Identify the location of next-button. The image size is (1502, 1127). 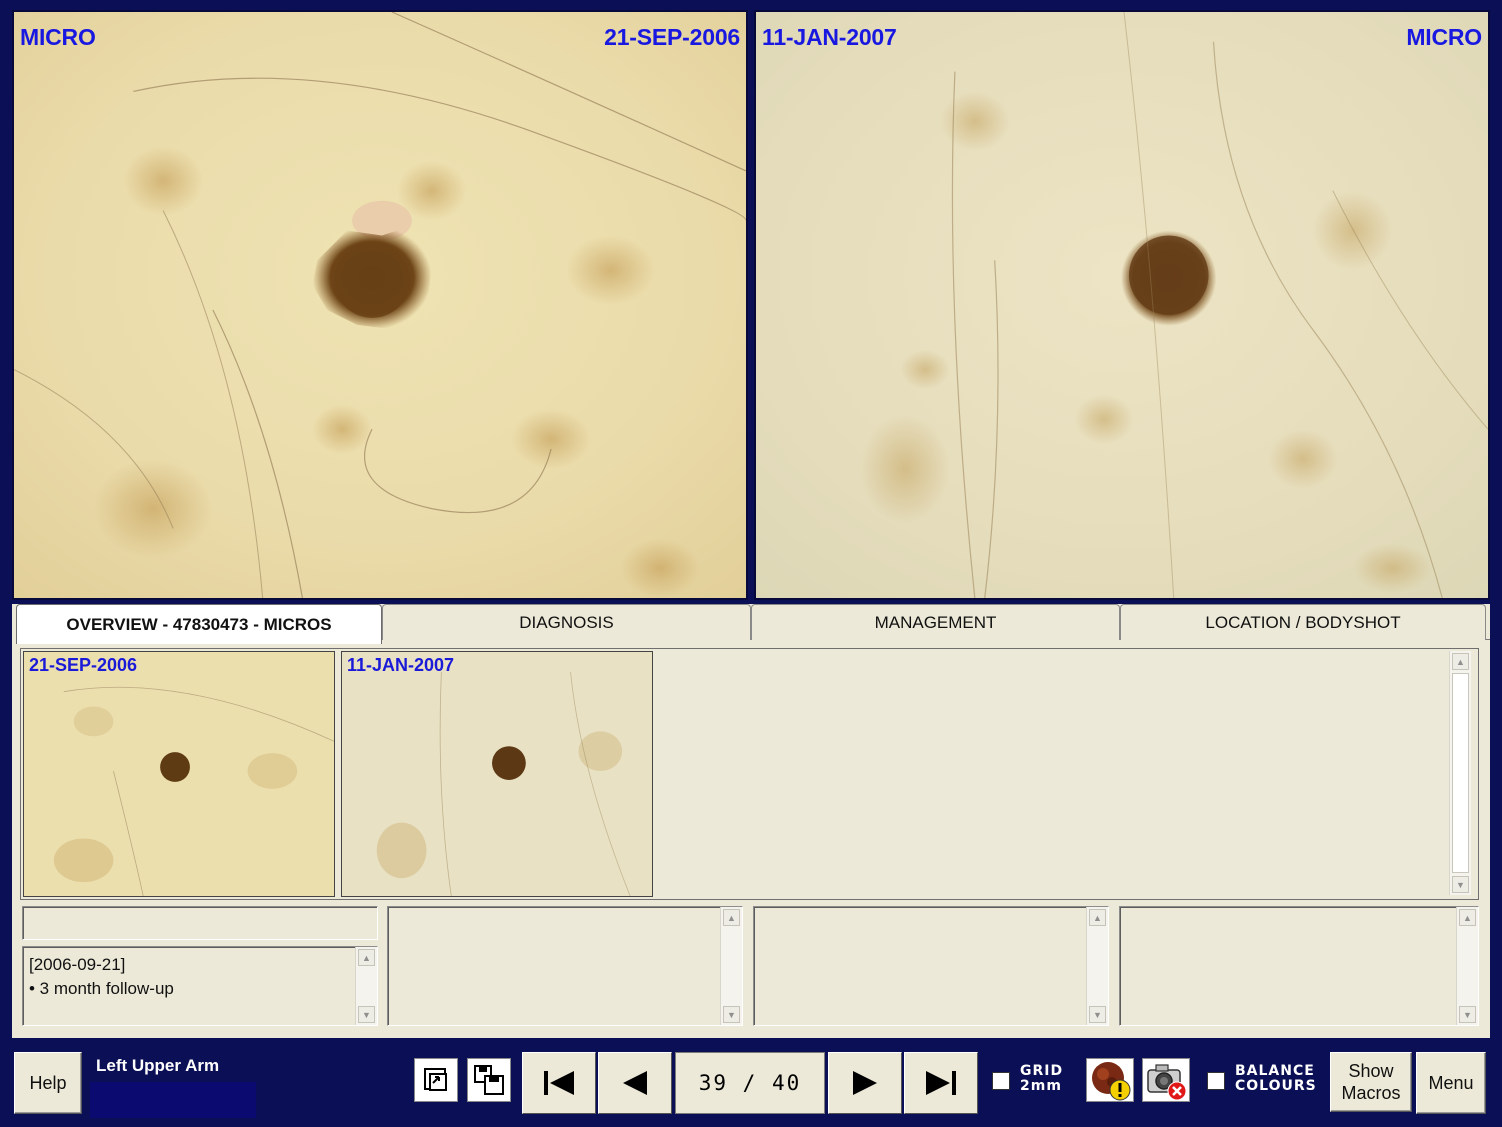
(865, 1083).